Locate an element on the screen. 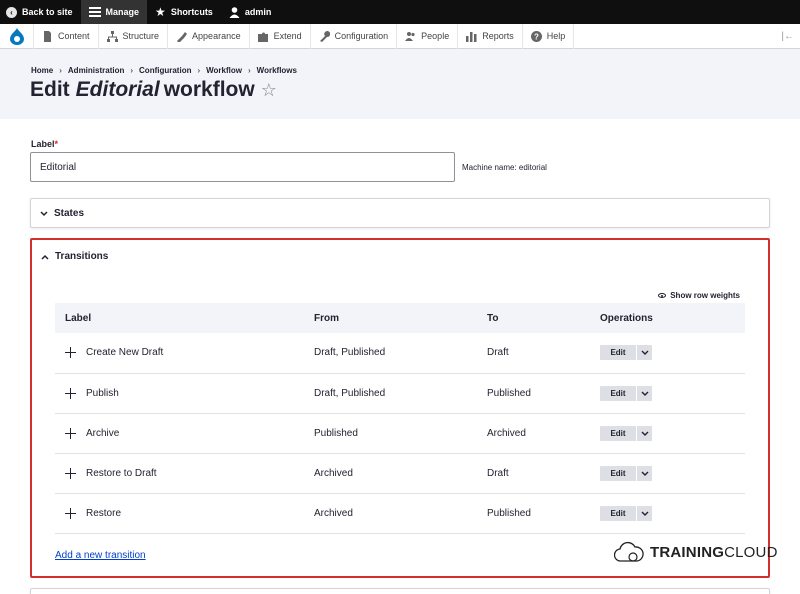 This screenshot has width=800, height=594. breadcrumb-workflows: Workflows is located at coordinates (277, 70).